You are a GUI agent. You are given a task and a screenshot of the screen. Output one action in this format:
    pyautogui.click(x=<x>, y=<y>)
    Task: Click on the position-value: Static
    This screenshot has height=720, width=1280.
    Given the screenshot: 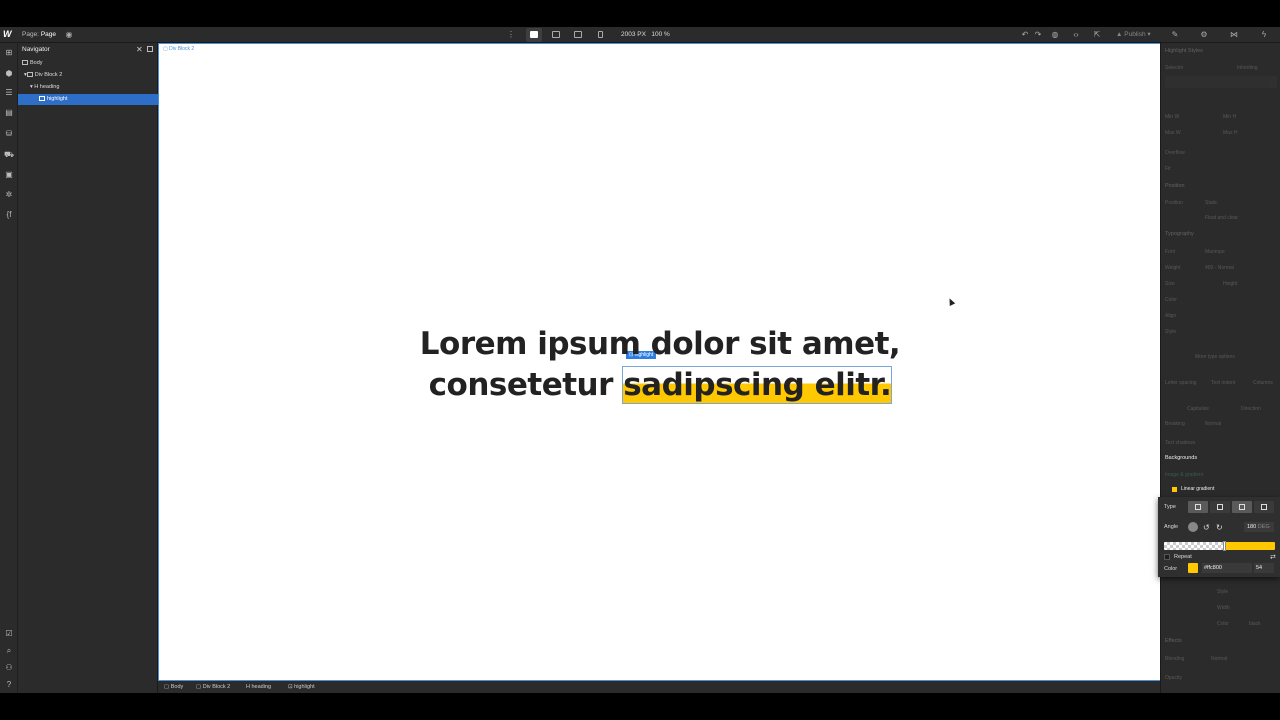 What is the action you would take?
    pyautogui.click(x=1211, y=203)
    